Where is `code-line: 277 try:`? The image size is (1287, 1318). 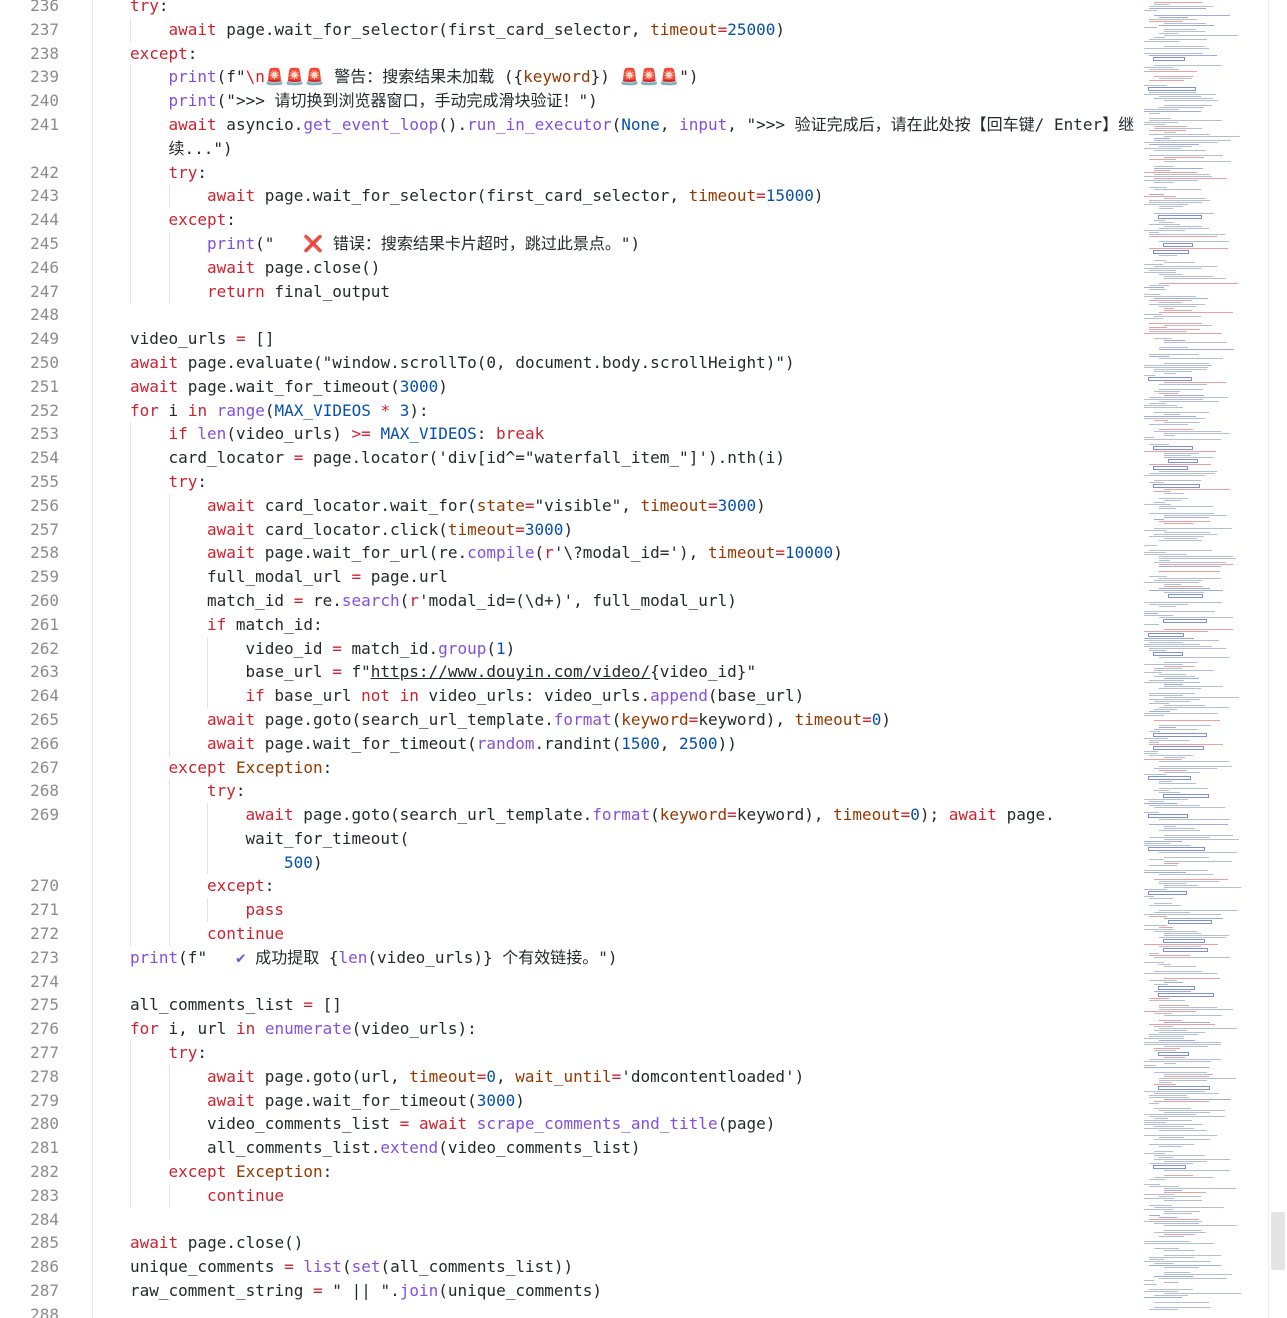
code-line: 277 try: is located at coordinates (569, 1053).